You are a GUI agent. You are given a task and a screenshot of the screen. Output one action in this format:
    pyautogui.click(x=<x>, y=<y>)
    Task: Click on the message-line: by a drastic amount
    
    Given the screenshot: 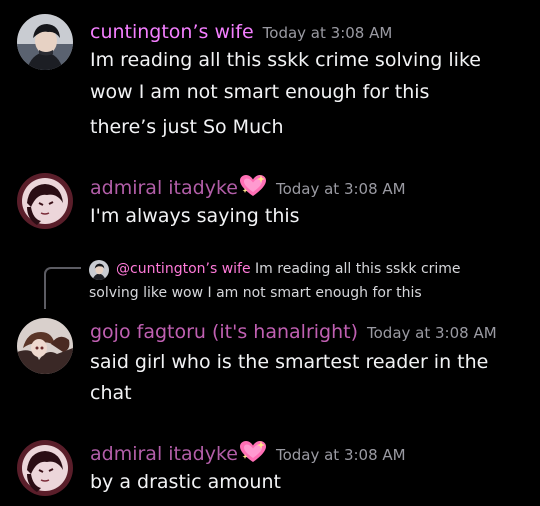 What is the action you would take?
    pyautogui.click(x=185, y=482)
    